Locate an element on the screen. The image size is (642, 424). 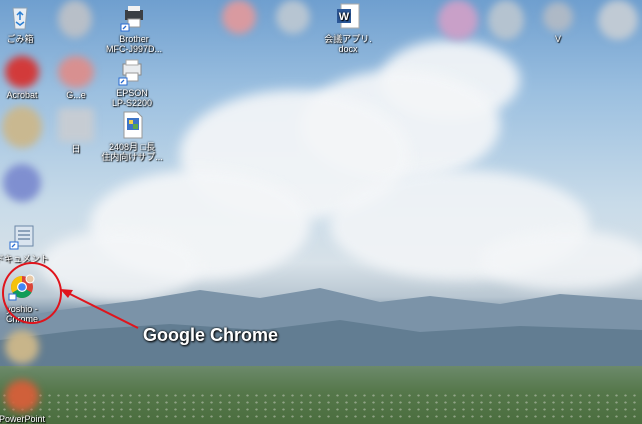
annotation-label: Google Chrome is located at coordinates (211, 335).